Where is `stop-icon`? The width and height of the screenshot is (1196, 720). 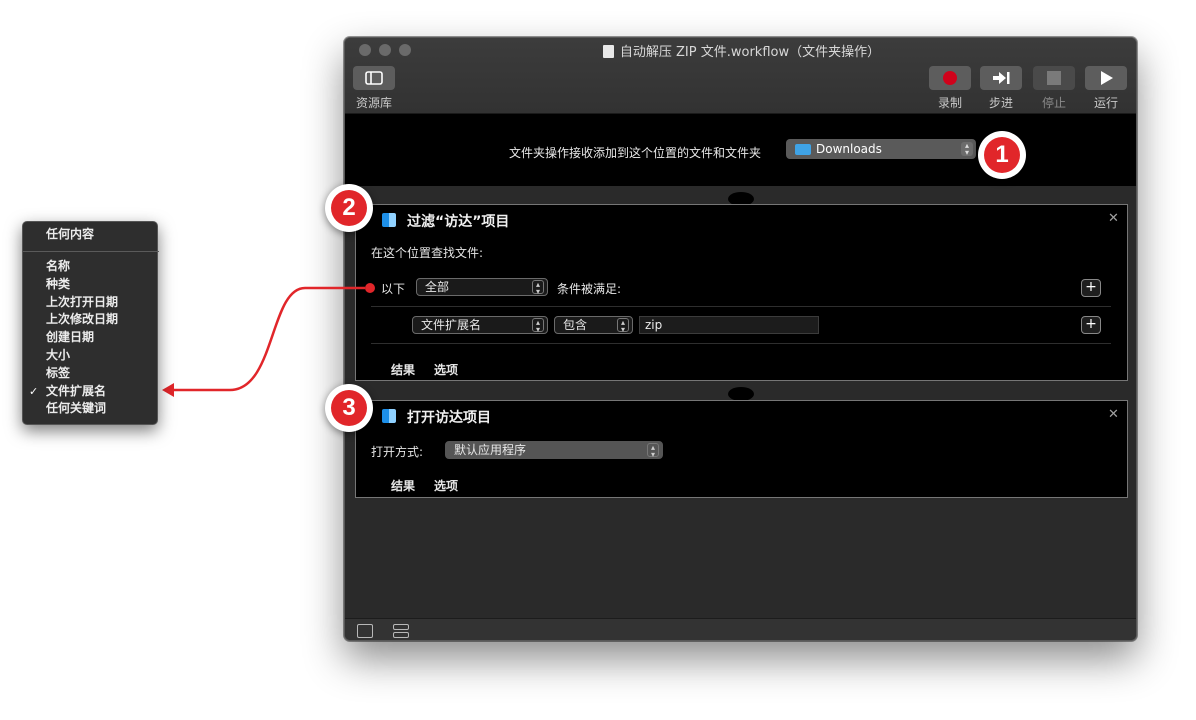
stop-icon is located at coordinates (1054, 78).